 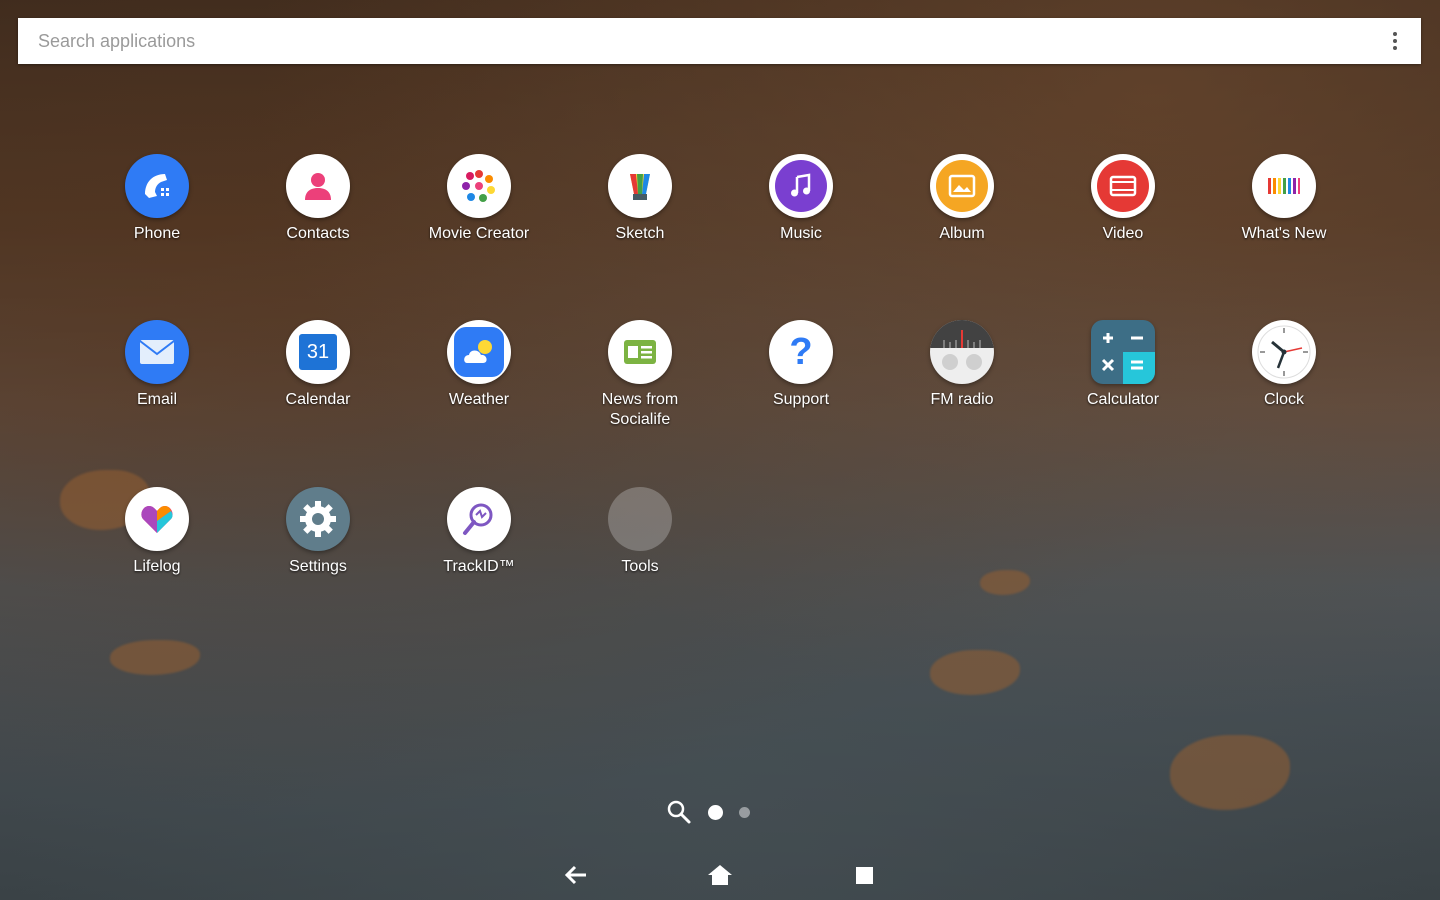 I want to click on page-dot, so click(x=744, y=812).